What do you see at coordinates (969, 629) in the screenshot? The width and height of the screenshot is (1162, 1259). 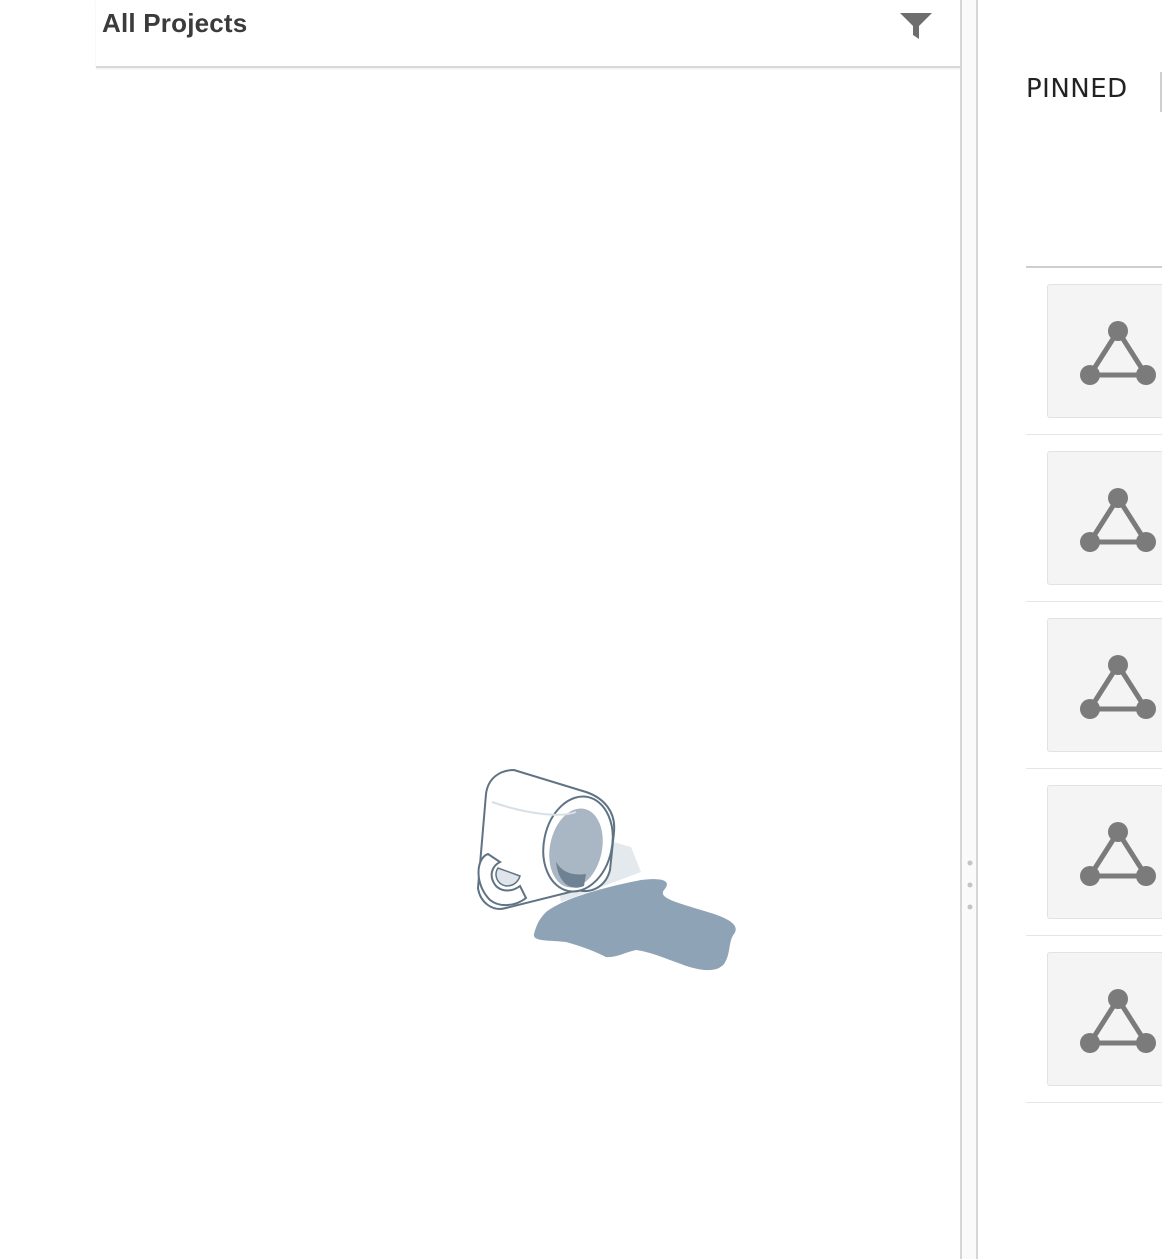 I see `panel-splitter` at bounding box center [969, 629].